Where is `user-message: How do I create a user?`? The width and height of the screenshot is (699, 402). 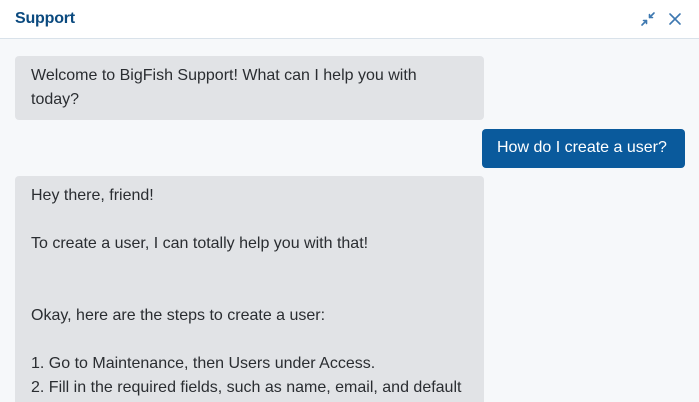
user-message: How do I create a user? is located at coordinates (583, 148).